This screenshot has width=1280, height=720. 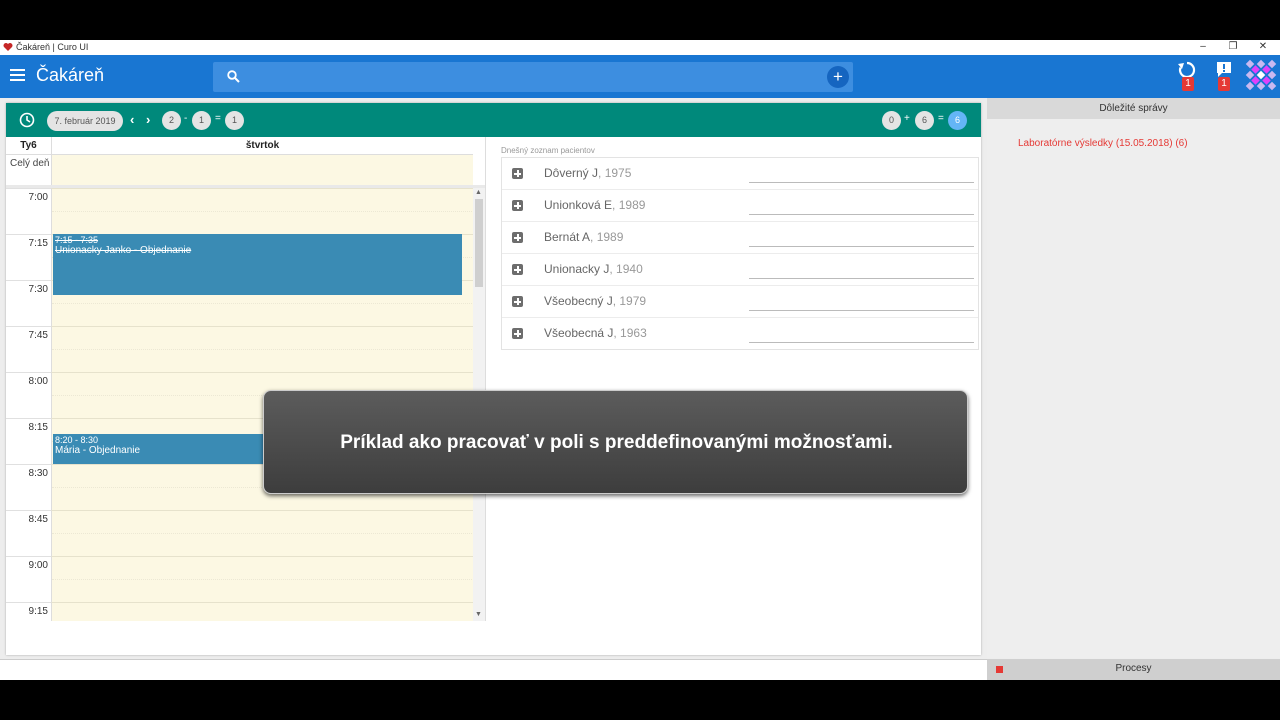 I want to click on count-done: 1, so click(x=201, y=120).